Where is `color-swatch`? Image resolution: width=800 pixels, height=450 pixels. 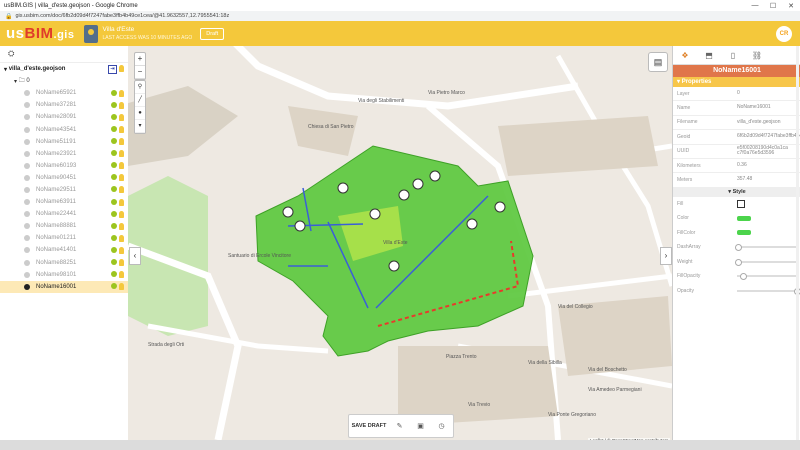
color-swatch is located at coordinates (744, 218).